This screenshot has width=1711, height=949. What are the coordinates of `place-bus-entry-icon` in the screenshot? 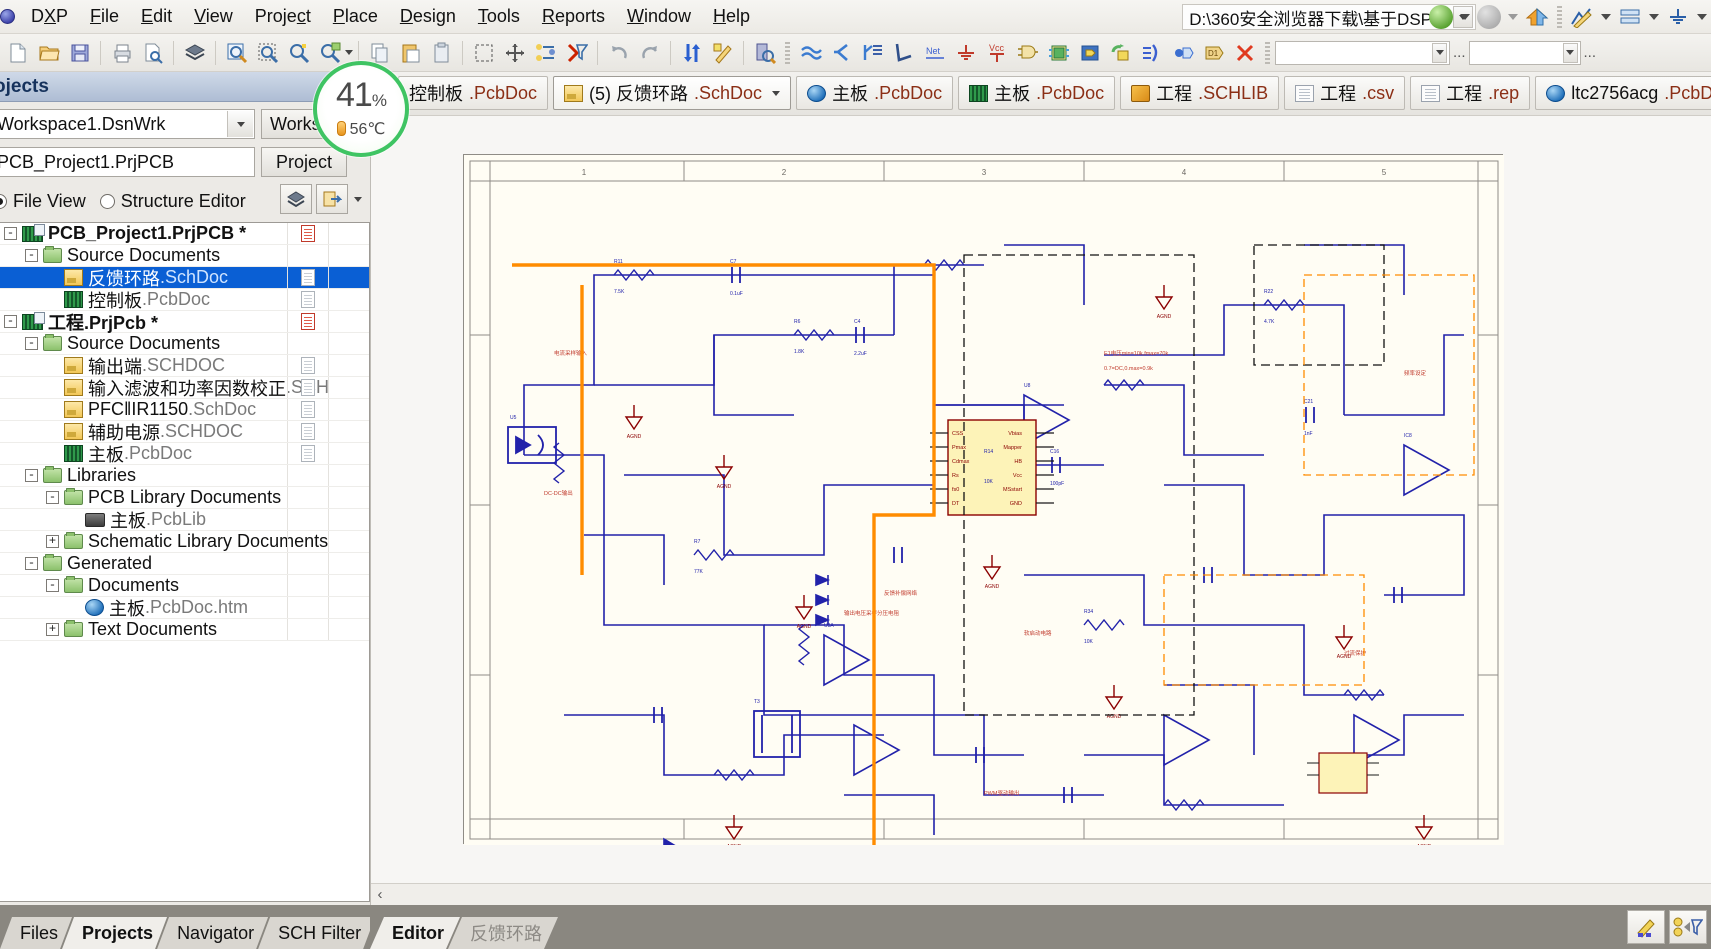 It's located at (872, 53).